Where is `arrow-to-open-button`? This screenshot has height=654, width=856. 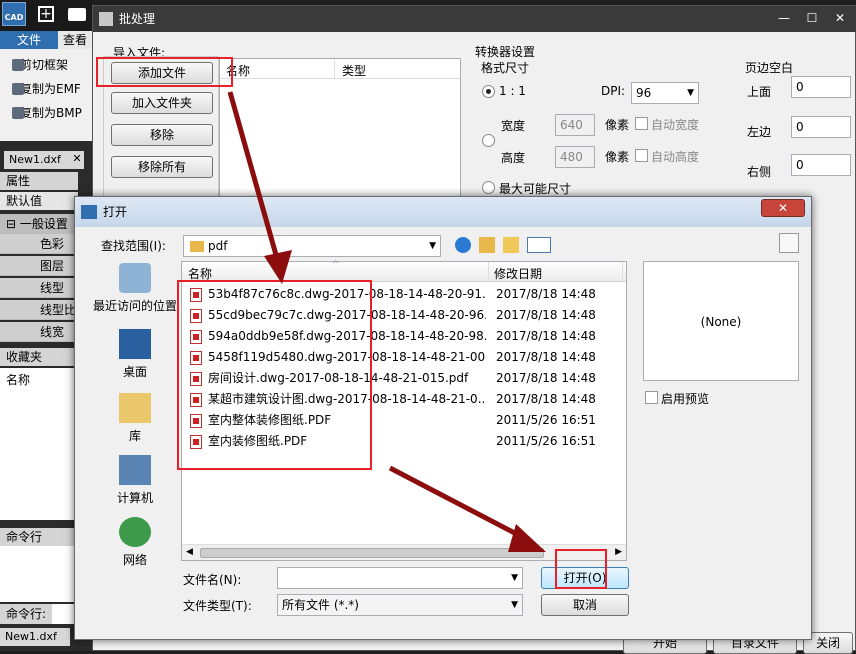
arrow-to-open-button is located at coordinates (459, 504).